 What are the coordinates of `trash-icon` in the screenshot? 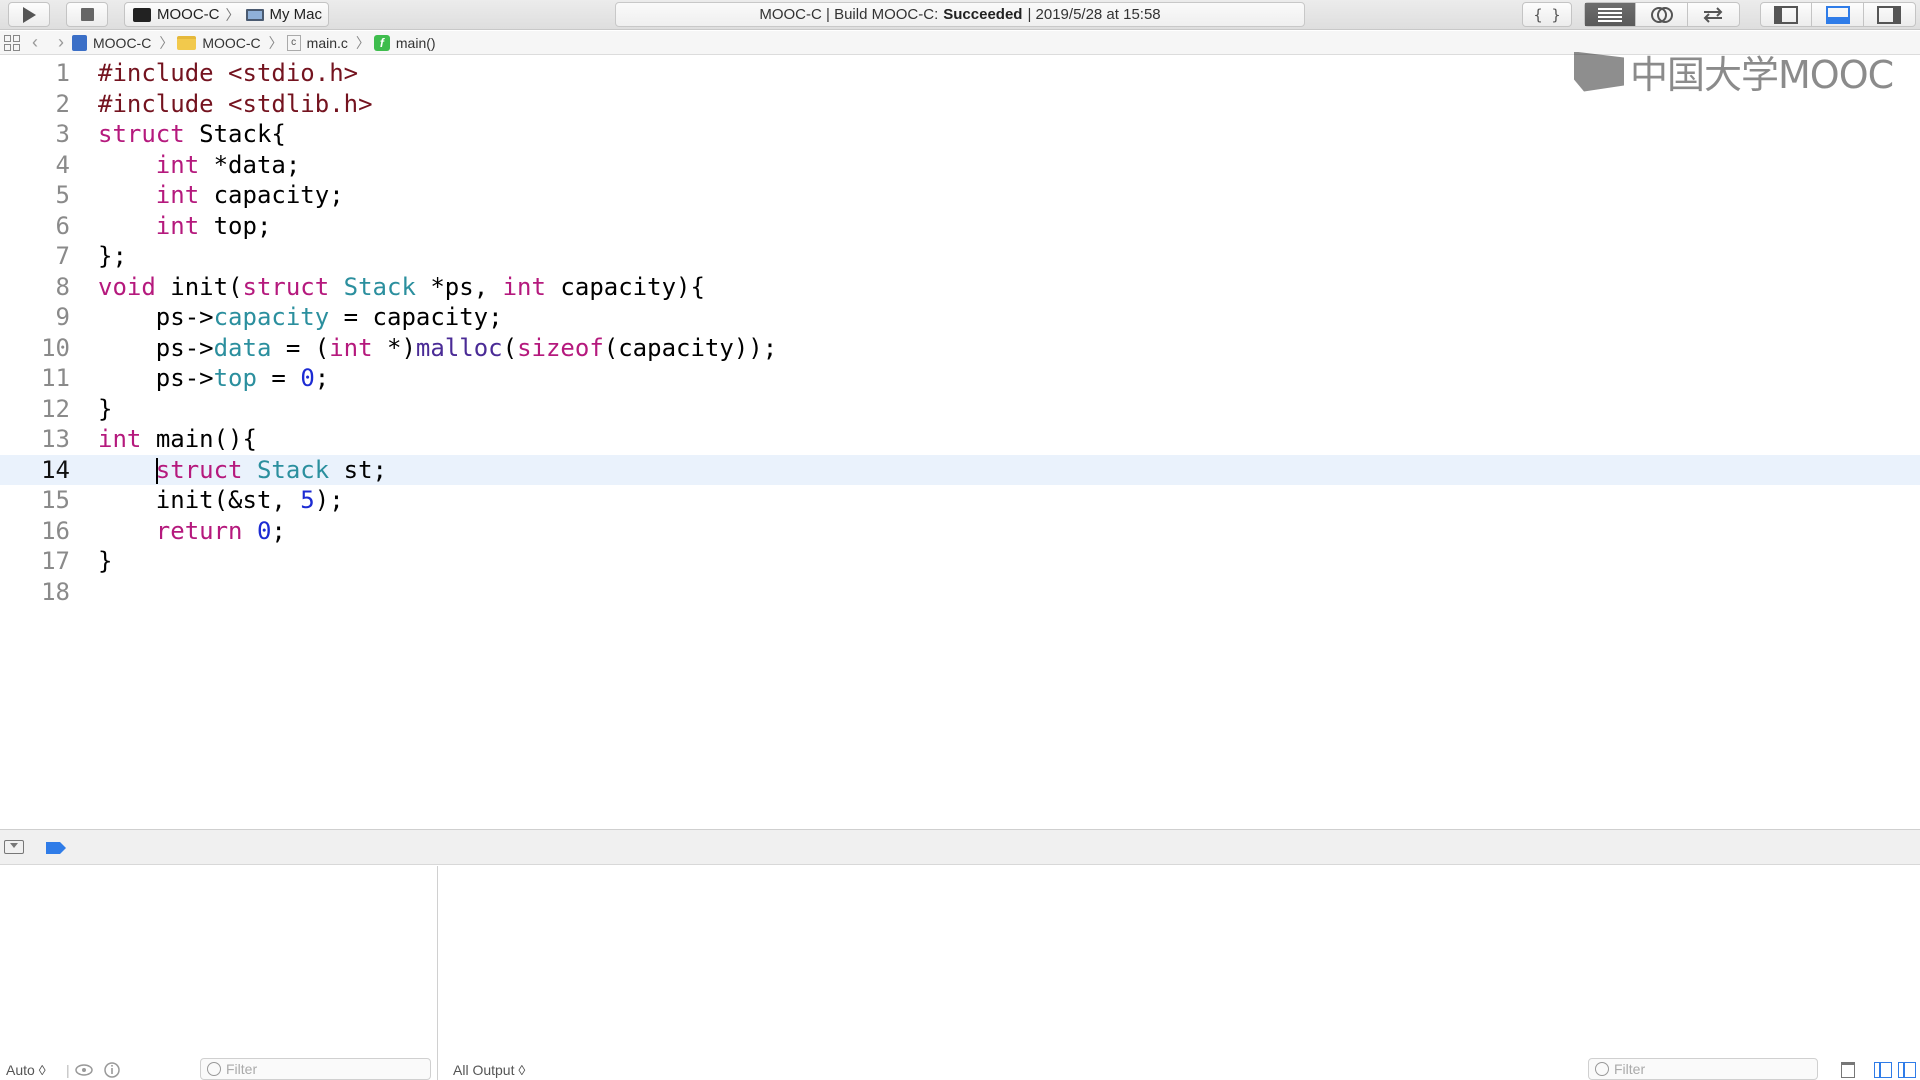 It's located at (1848, 1070).